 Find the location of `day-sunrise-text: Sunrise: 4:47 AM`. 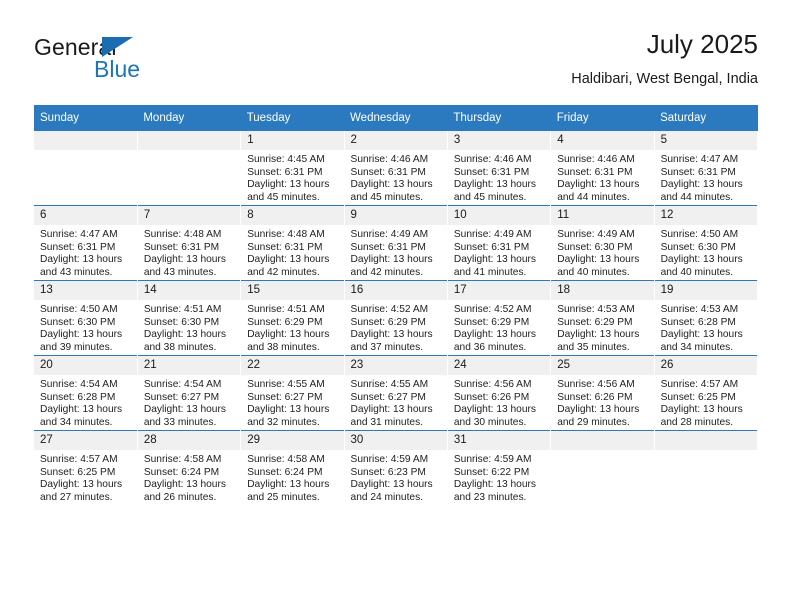

day-sunrise-text: Sunrise: 4:47 AM is located at coordinates (699, 159).